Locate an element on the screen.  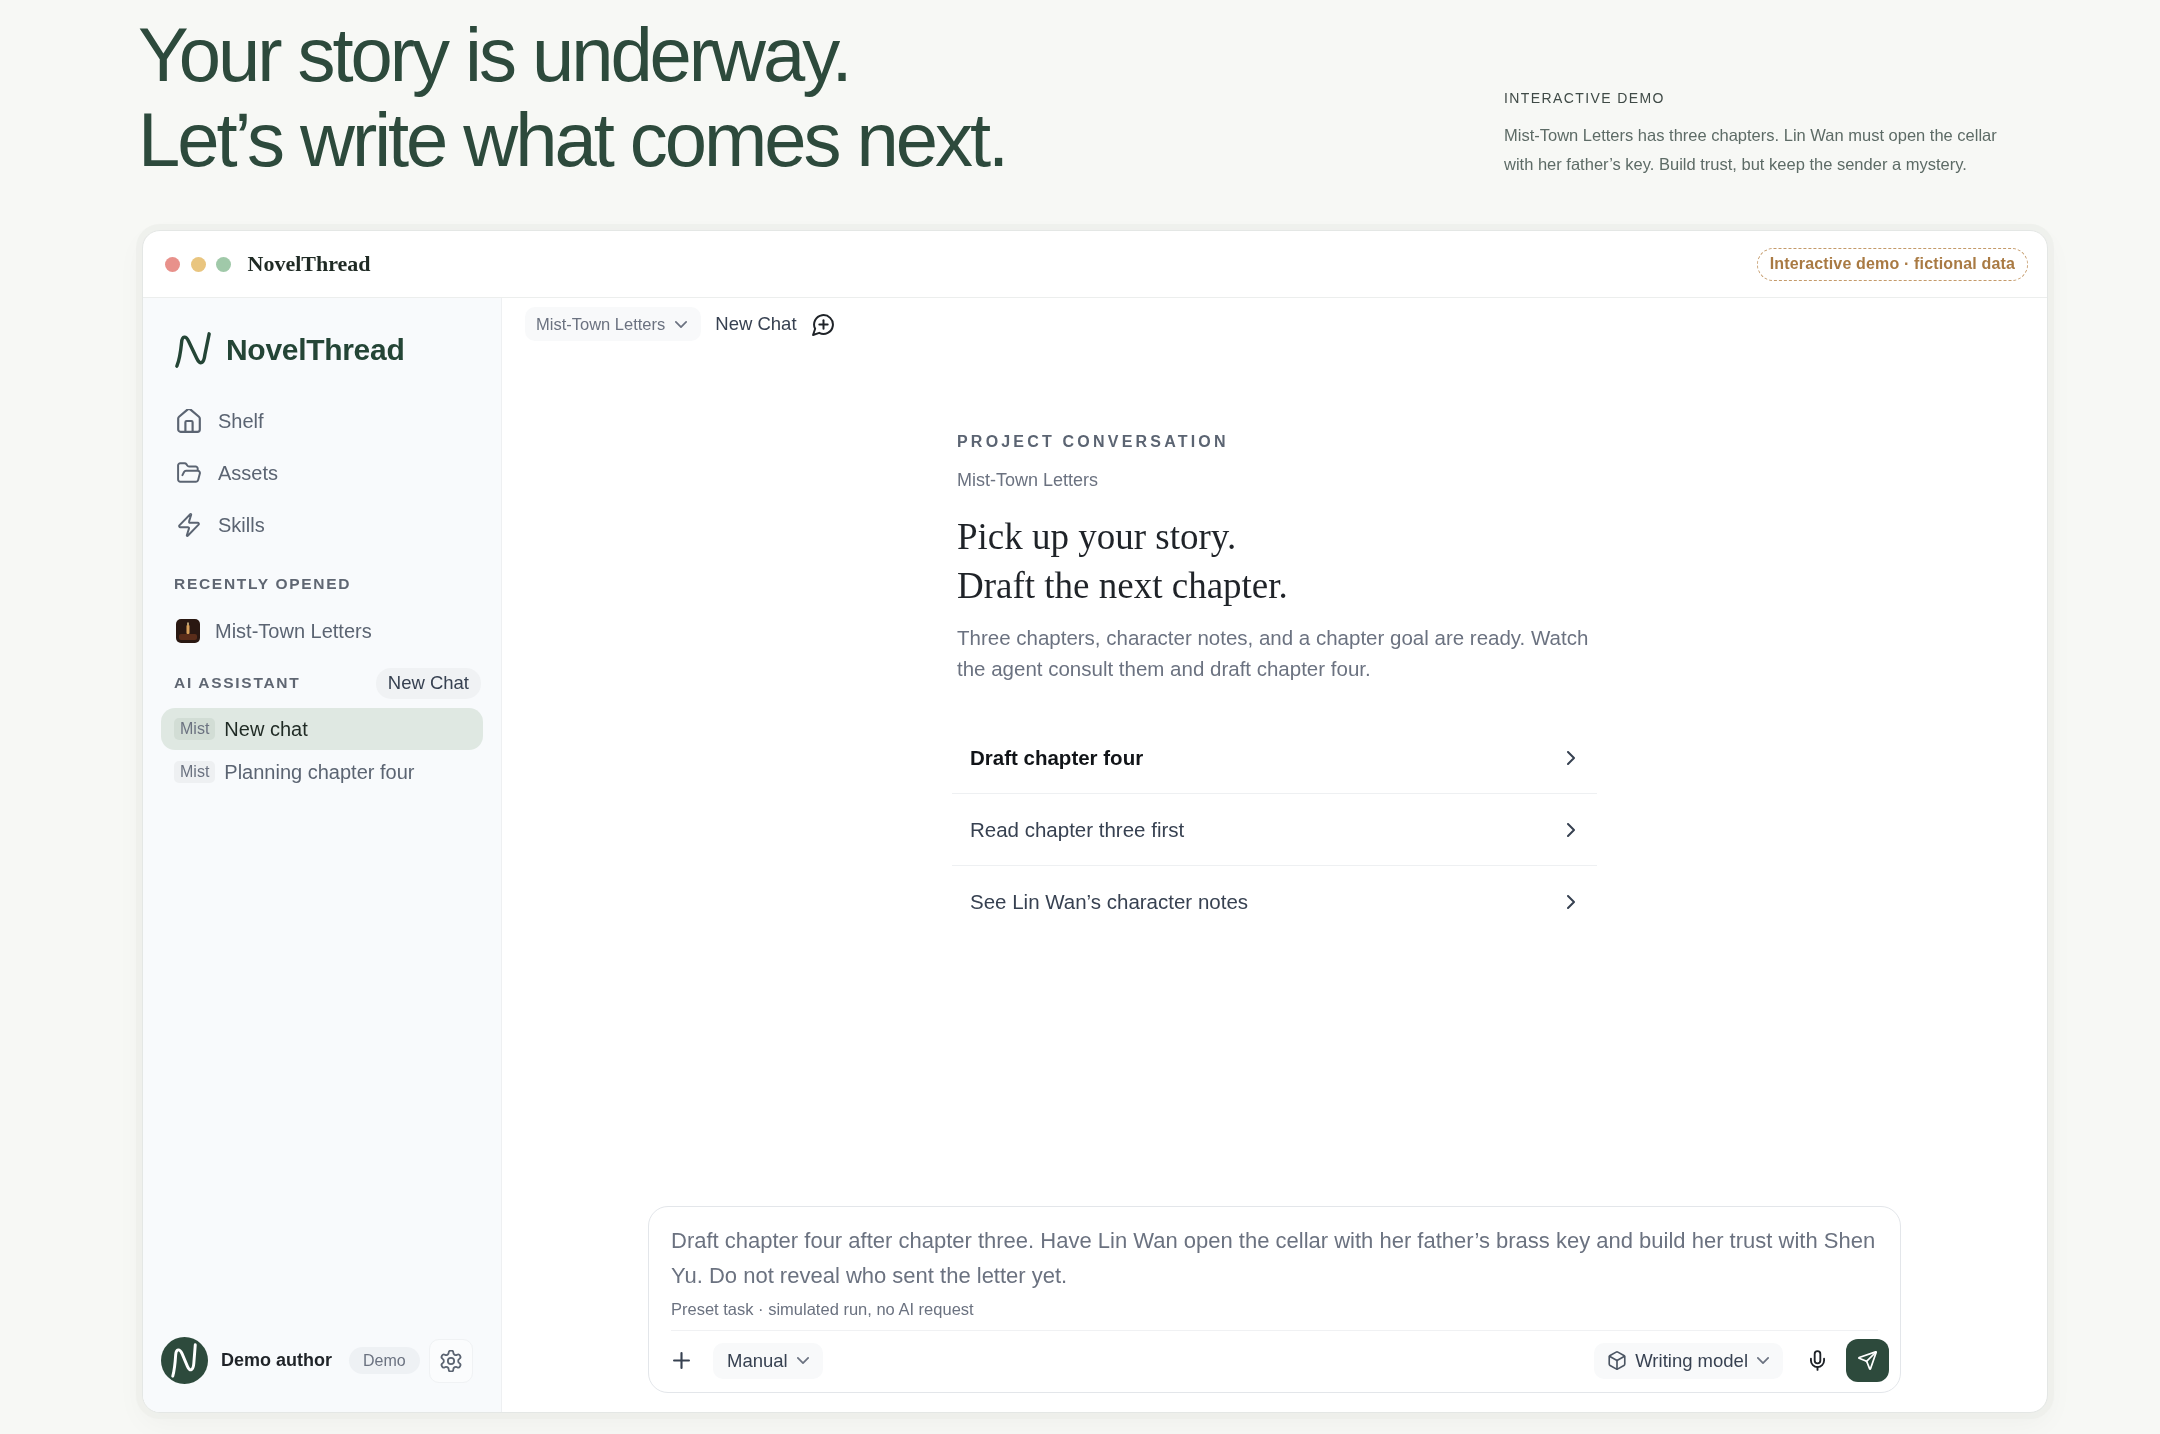
chat-item: Mist Planning chapter four is located at coordinates (322, 772).